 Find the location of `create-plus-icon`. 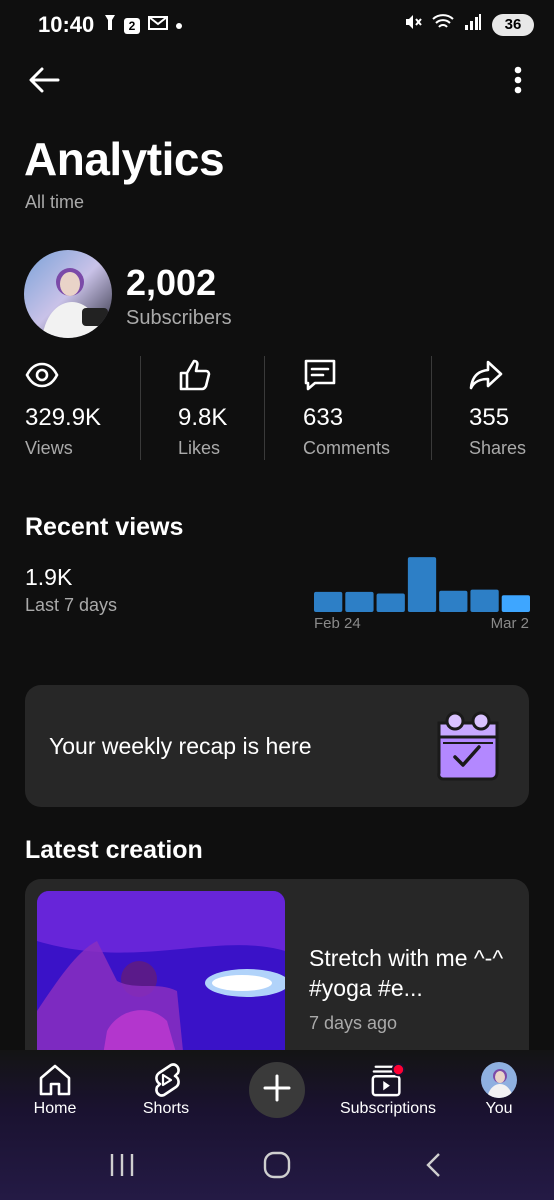

create-plus-icon is located at coordinates (277, 1090).